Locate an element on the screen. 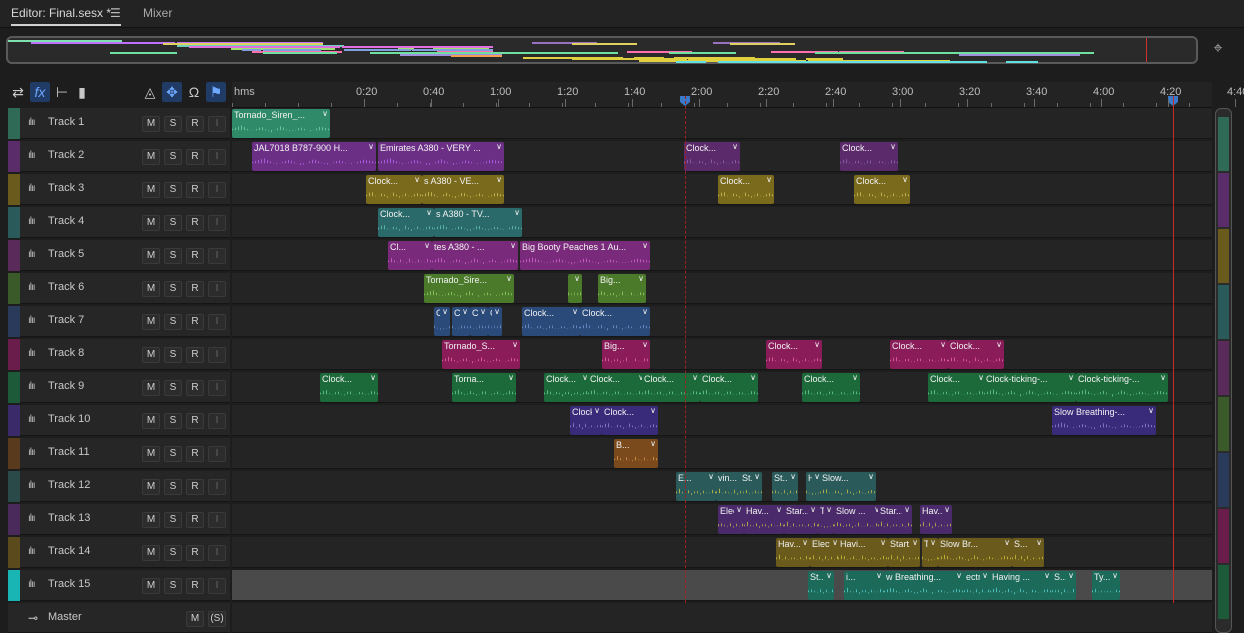 Image resolution: width=1244 pixels, height=633 pixels. audio-clip: Tornado_Siren_... ∨ is located at coordinates (281, 123).